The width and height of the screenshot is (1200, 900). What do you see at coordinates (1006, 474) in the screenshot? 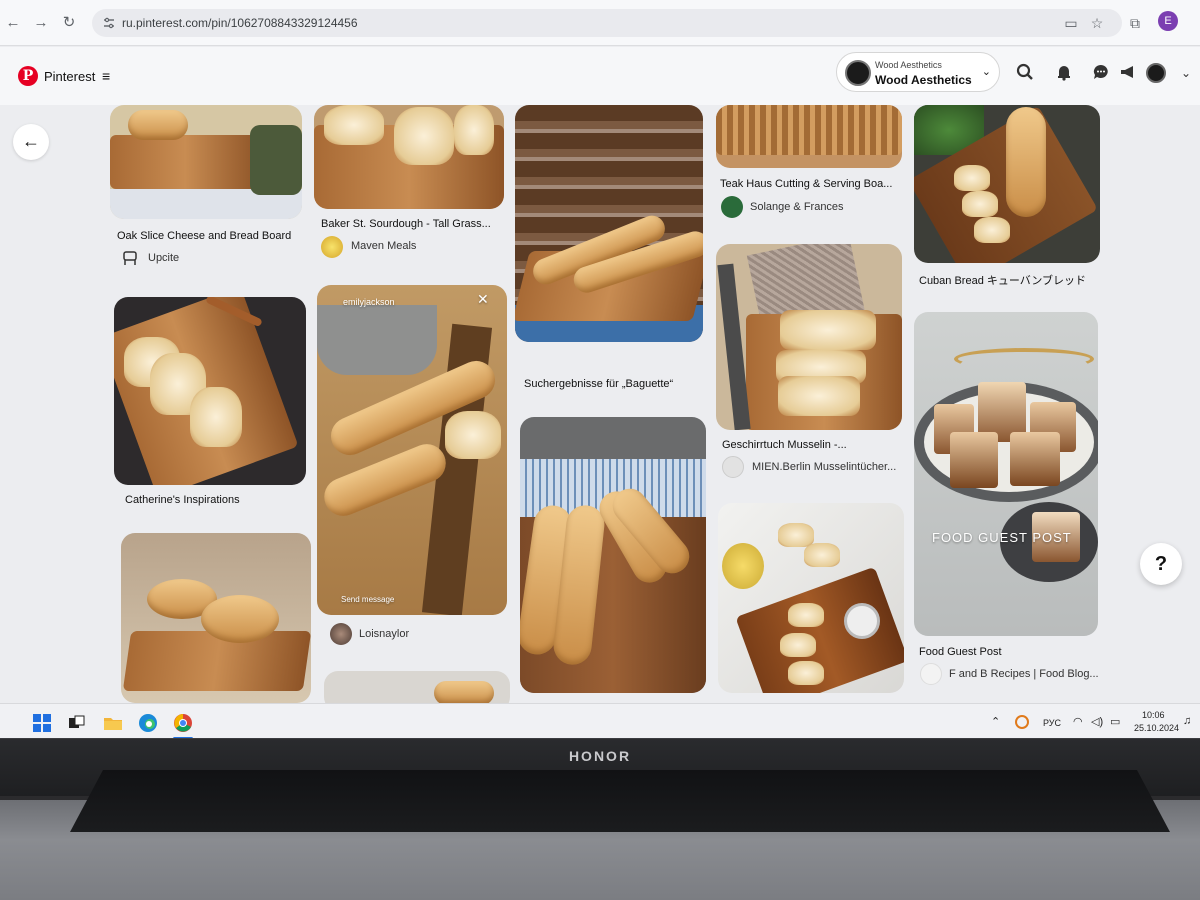
I see `pin-image: FOOD GUEST POST` at bounding box center [1006, 474].